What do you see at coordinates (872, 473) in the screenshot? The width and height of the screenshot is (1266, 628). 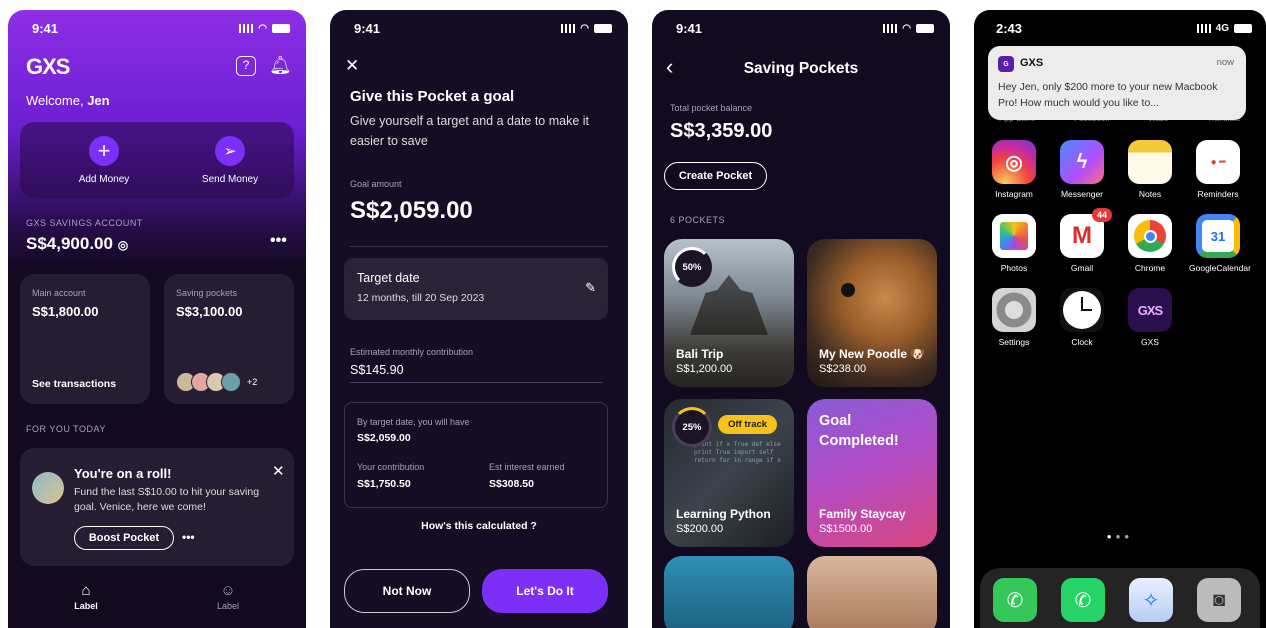 I see `pocket-tile-staycay: Goal Completed! Family Staycay S$1500.00` at bounding box center [872, 473].